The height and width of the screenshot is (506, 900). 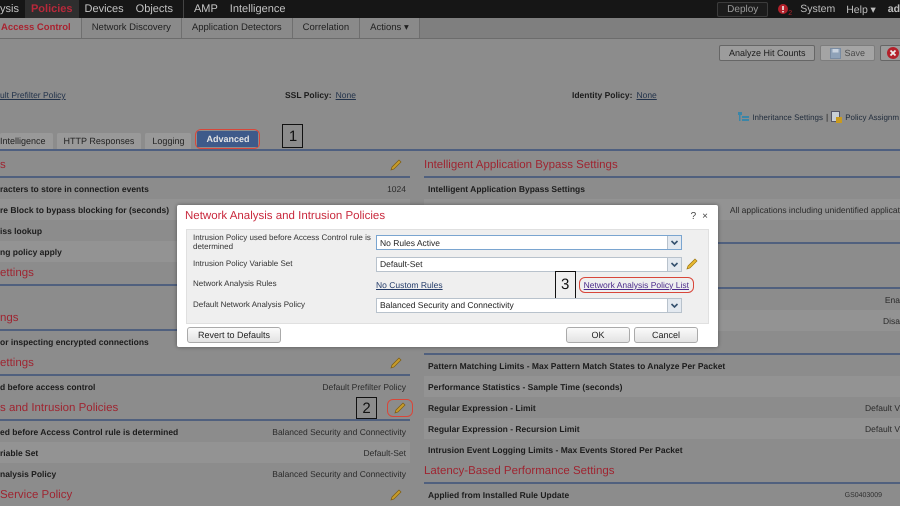 What do you see at coordinates (519, 471) in the screenshot?
I see `section-title: Latency-Based Performance Settings` at bounding box center [519, 471].